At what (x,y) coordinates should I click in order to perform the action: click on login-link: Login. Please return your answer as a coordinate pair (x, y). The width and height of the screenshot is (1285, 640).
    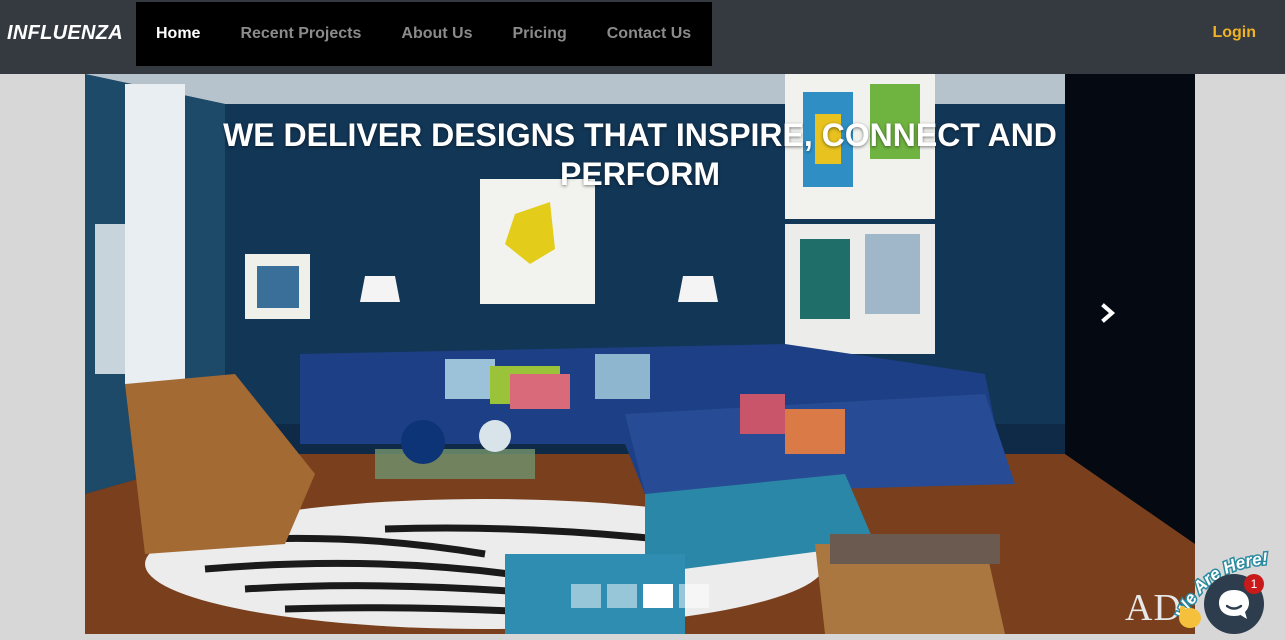
    Looking at the image, I should click on (1234, 33).